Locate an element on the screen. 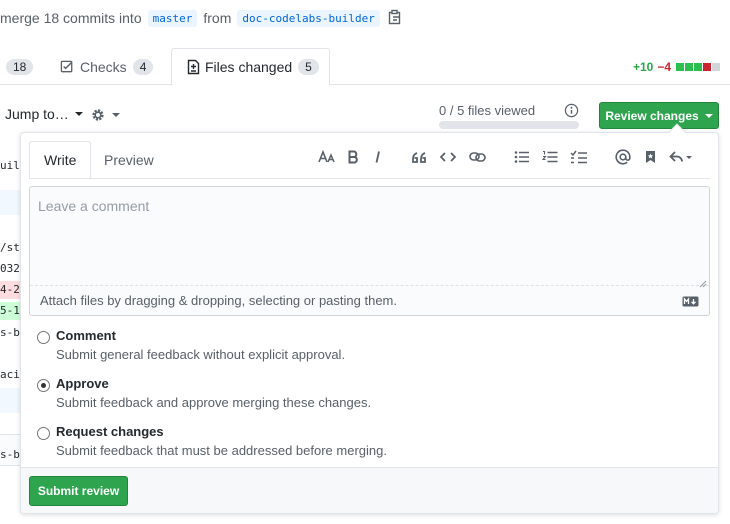  diffstat-squares is located at coordinates (697, 67).